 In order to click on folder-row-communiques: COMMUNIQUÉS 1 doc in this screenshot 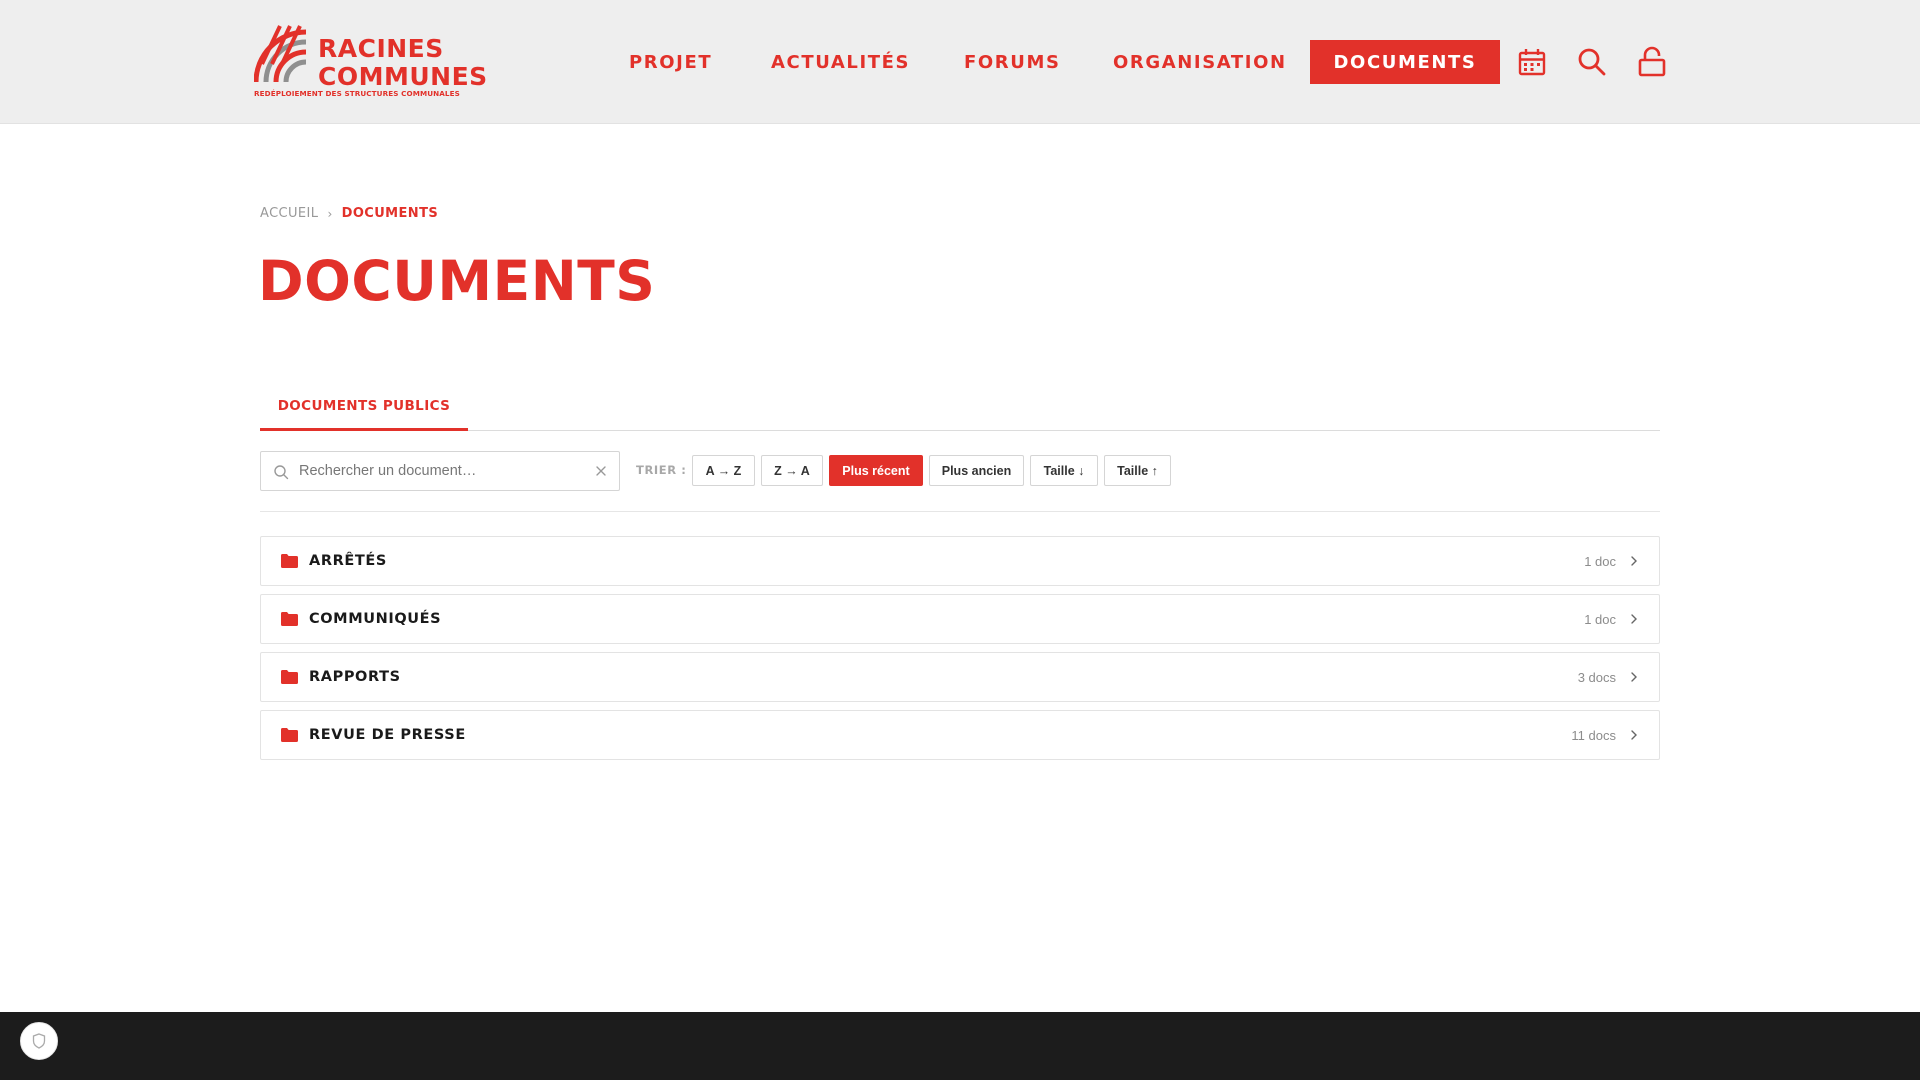, I will do `click(960, 619)`.